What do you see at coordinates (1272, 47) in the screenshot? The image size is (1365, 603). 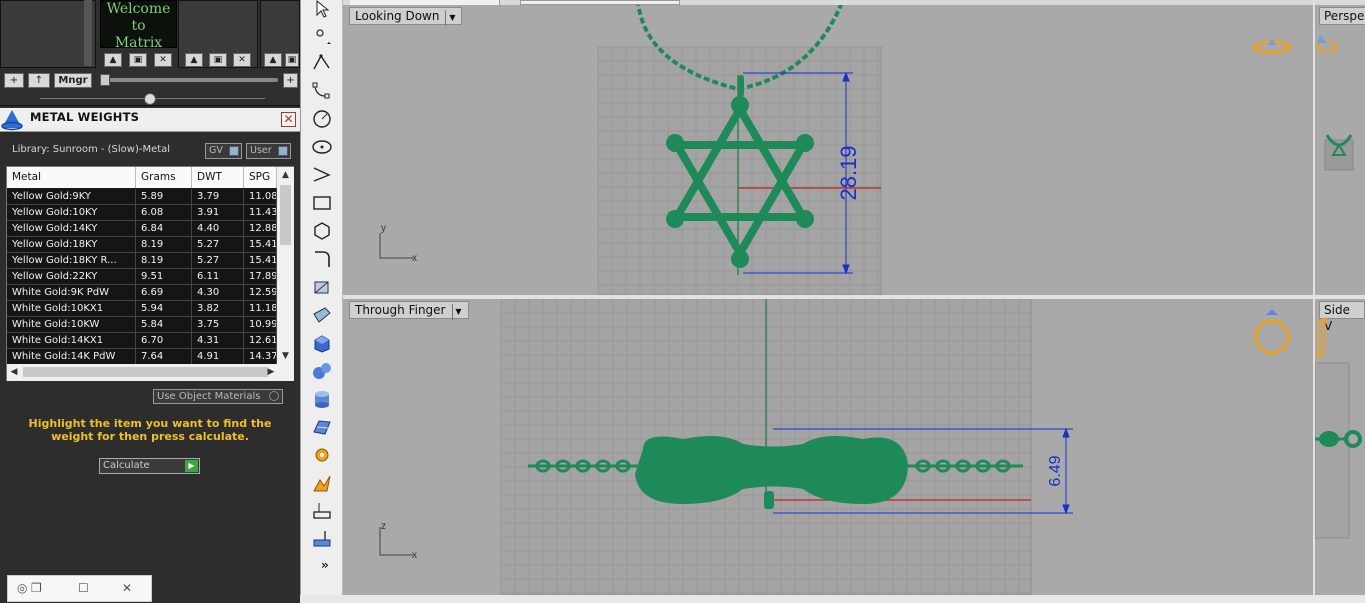 I see `ring-top-view-icon` at bounding box center [1272, 47].